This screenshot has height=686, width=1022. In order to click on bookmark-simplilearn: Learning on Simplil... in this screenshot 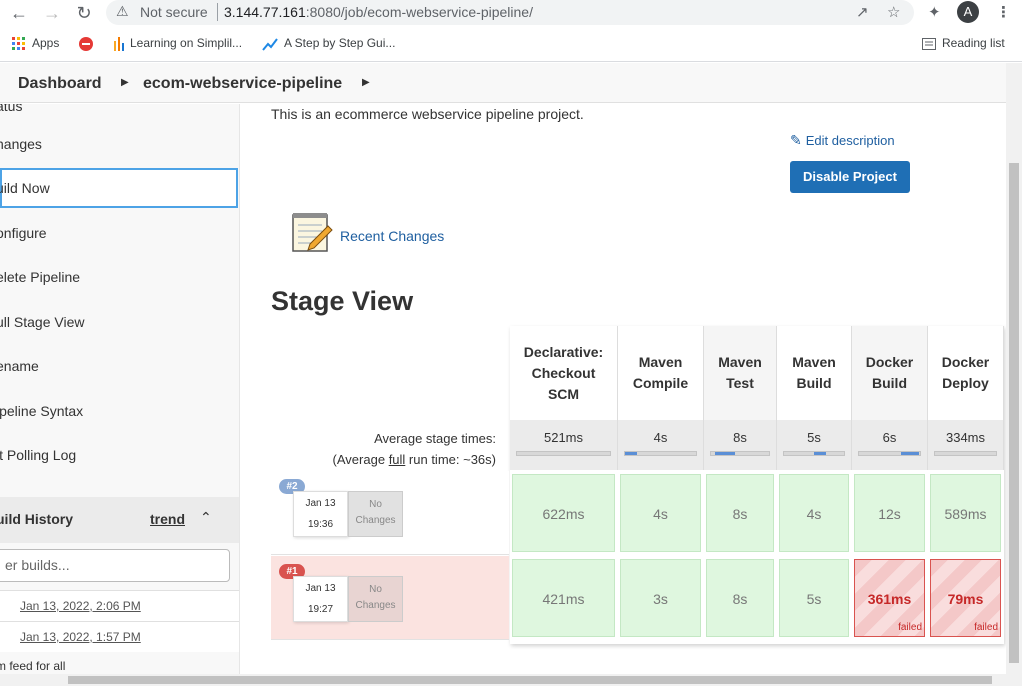, I will do `click(178, 43)`.